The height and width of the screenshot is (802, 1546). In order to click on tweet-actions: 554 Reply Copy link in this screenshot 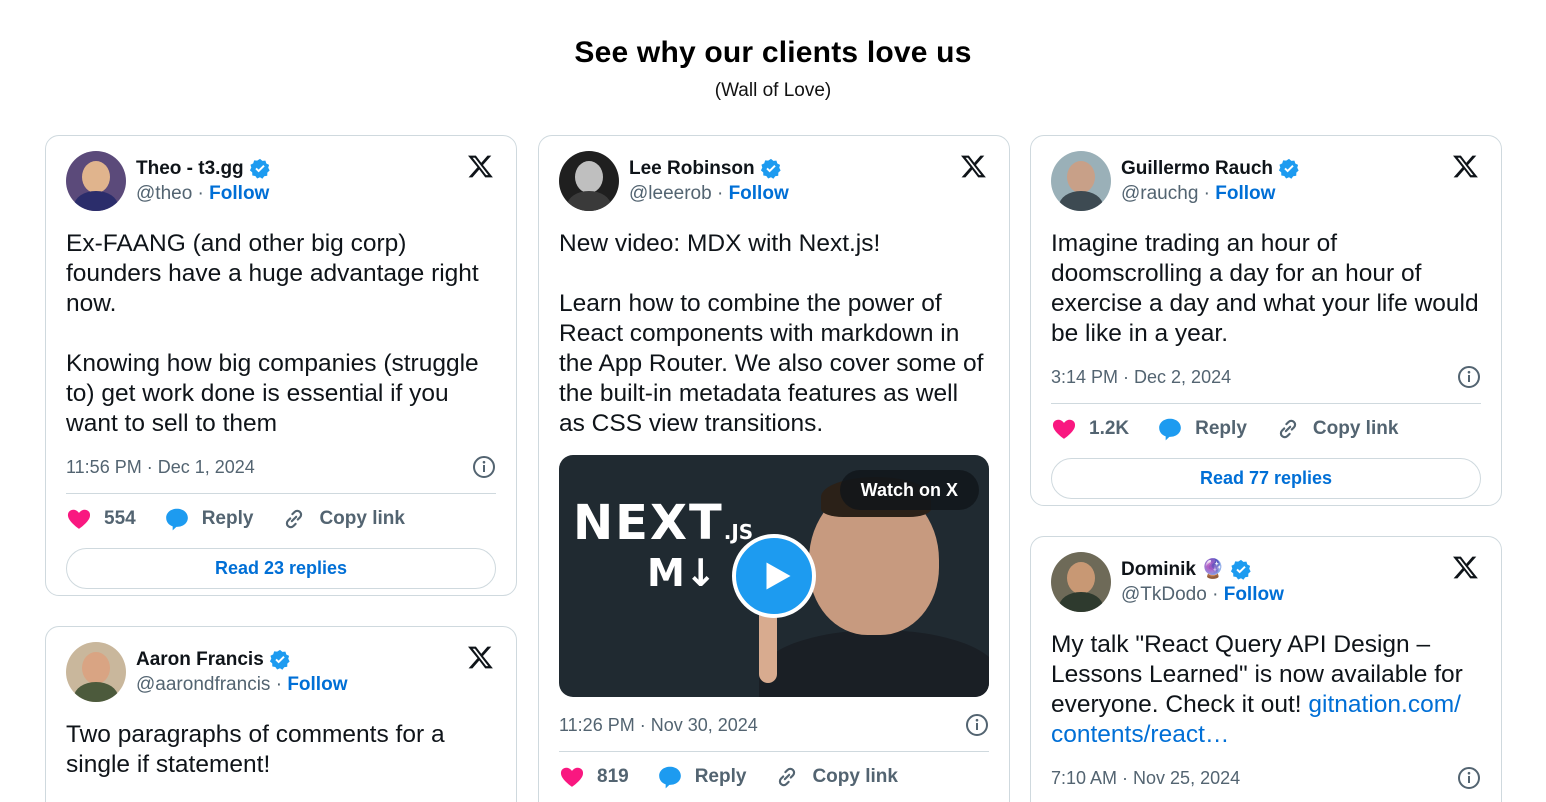, I will do `click(281, 519)`.